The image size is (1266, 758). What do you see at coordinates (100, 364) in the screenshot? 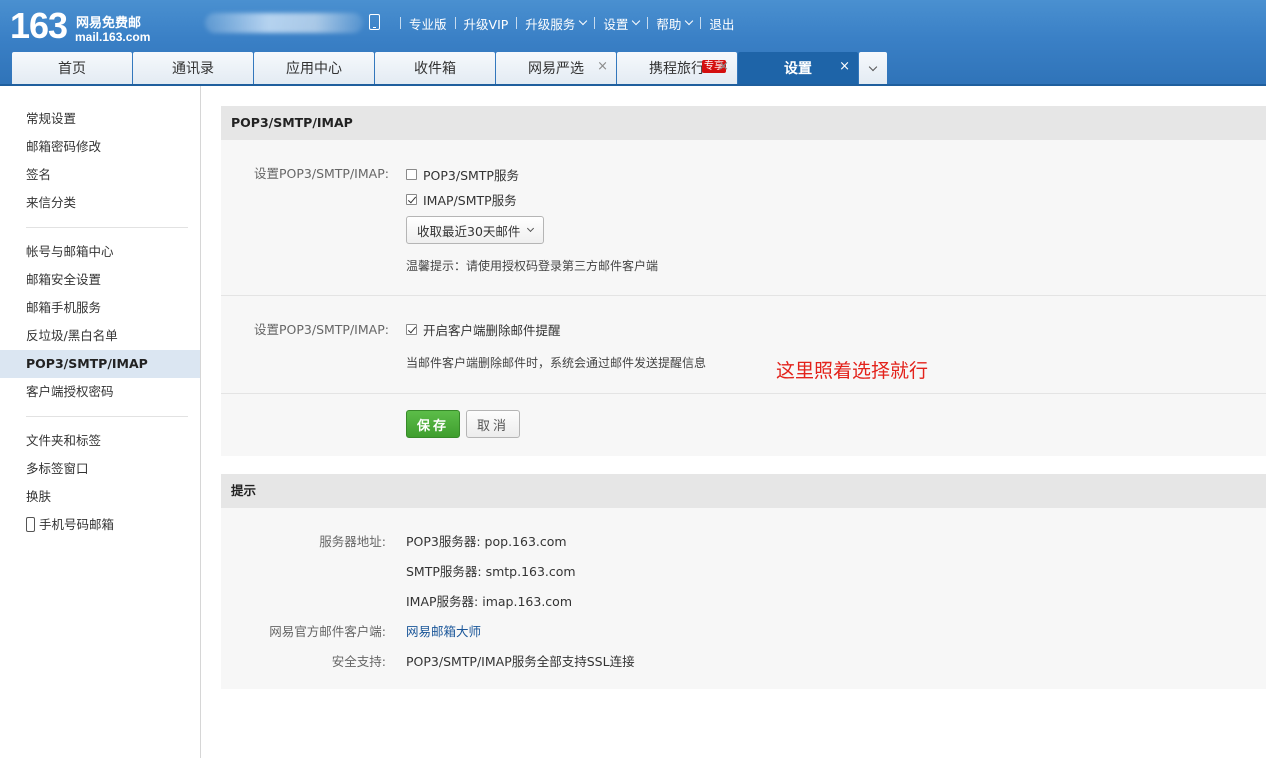
I see `sidebar-item-pop3-smtp-imap: POP3/SMTP/IMAP` at bounding box center [100, 364].